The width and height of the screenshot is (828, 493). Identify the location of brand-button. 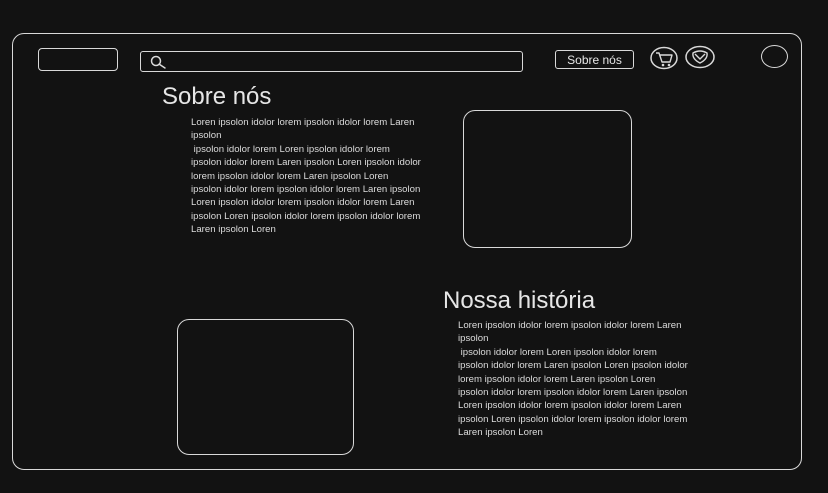
(700, 57).